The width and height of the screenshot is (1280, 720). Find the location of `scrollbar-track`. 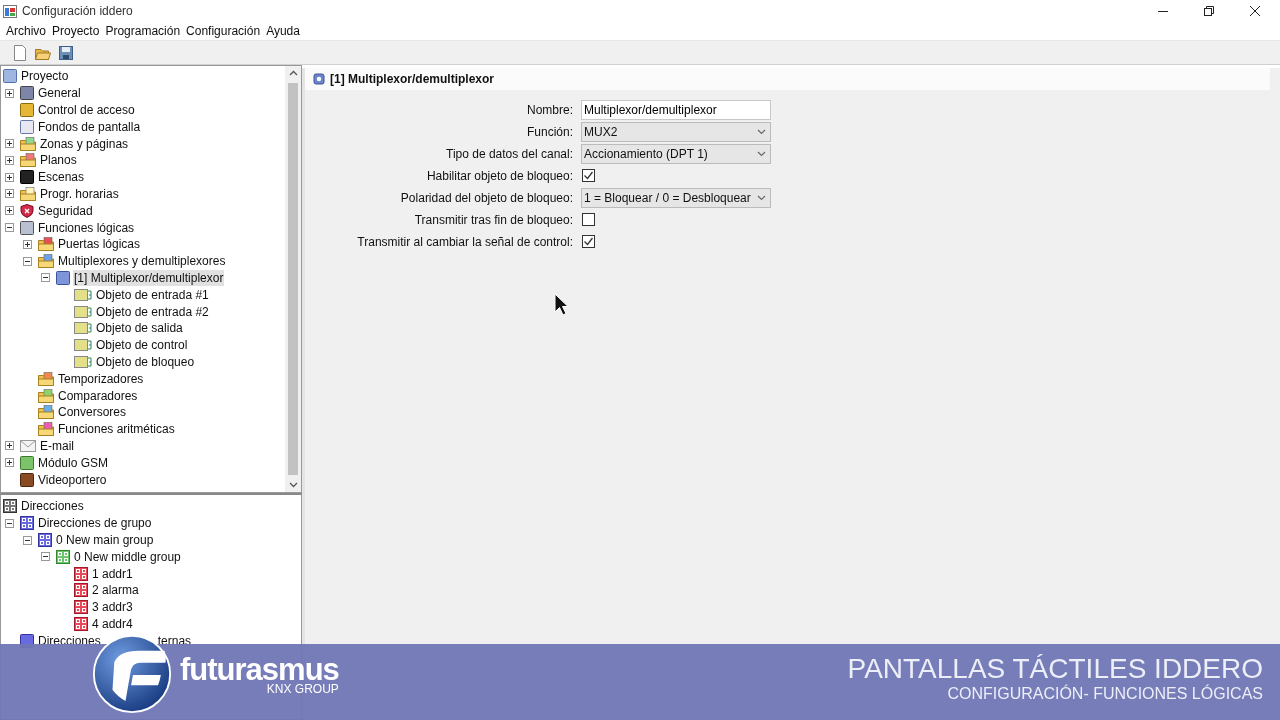

scrollbar-track is located at coordinates (293, 279).